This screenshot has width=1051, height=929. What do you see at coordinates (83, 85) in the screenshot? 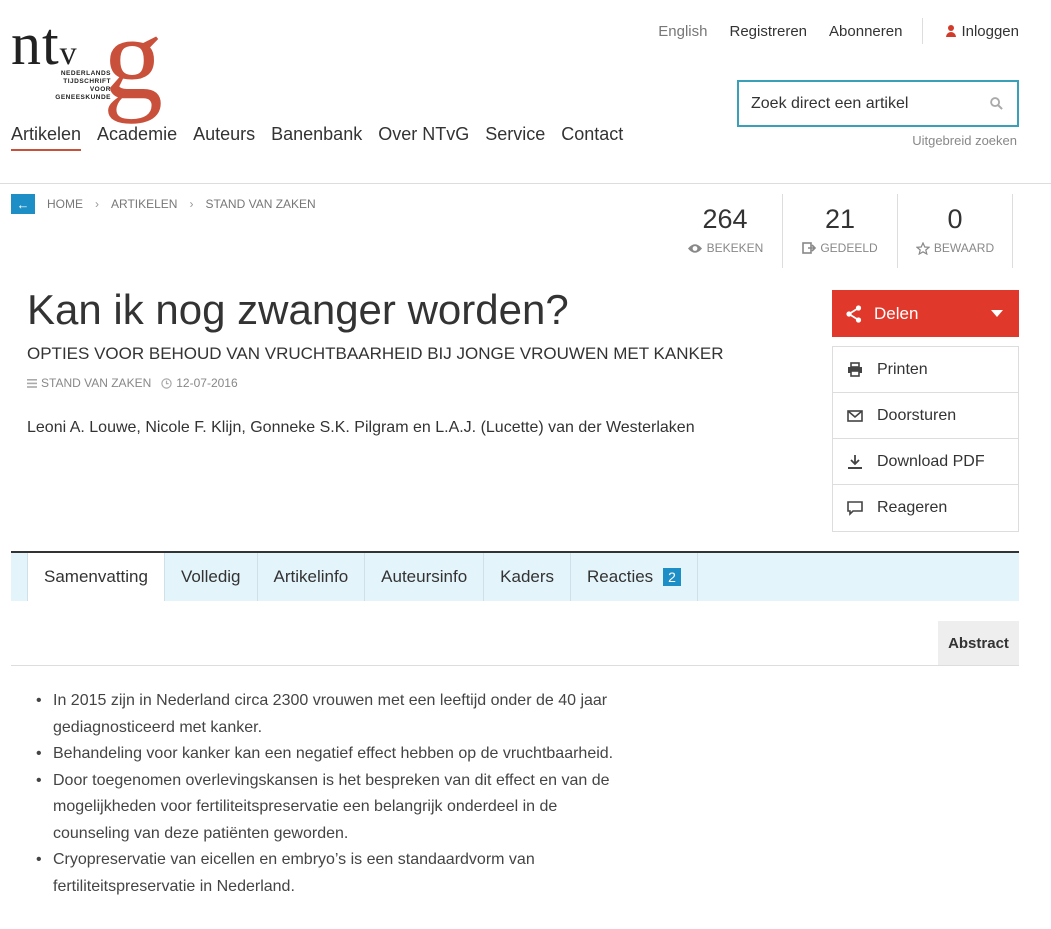
I see `logo-tagline: NEDERLANDS TIJDSCHRIFT VOOR GENEESKUNDE` at bounding box center [83, 85].